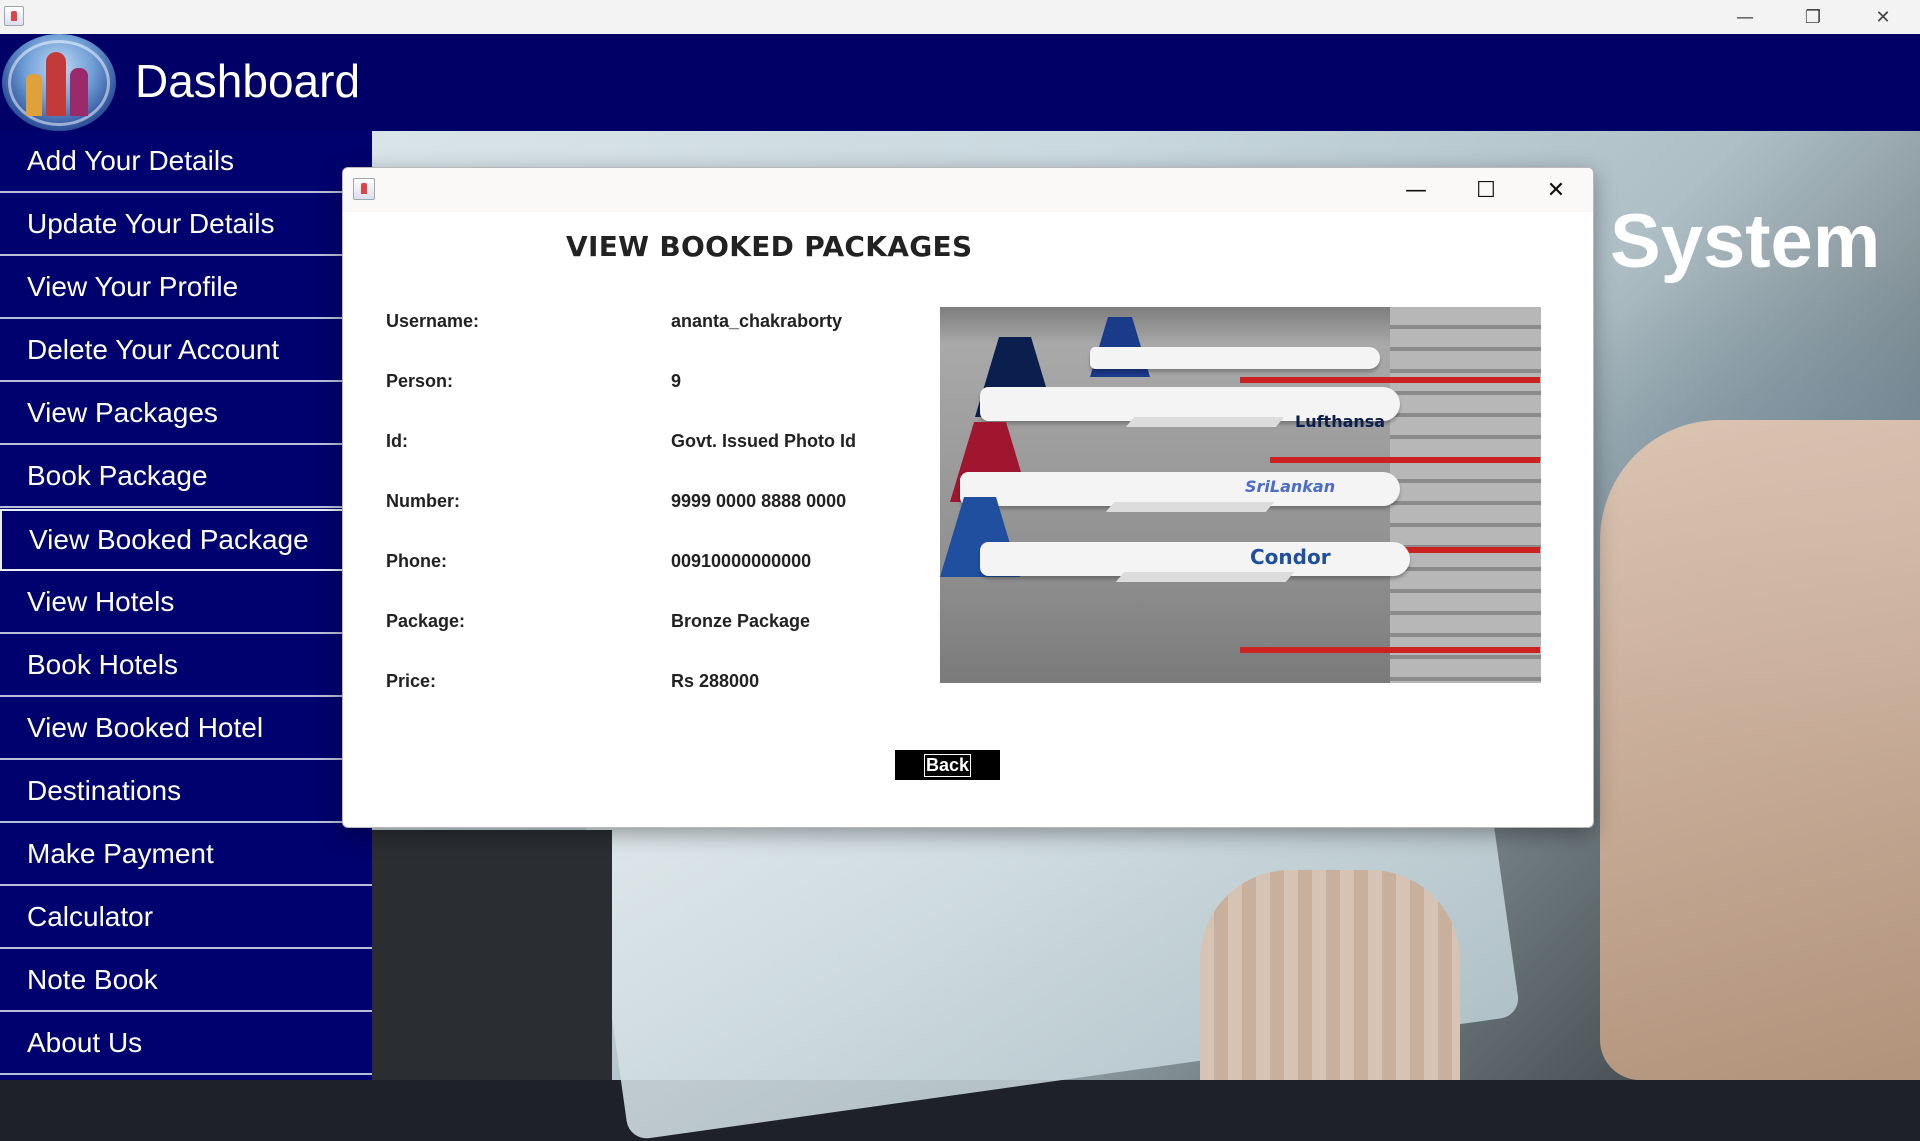 This screenshot has width=1920, height=1141. What do you see at coordinates (186, 162) in the screenshot?
I see `sidebar-item-add-details: Add Your Details` at bounding box center [186, 162].